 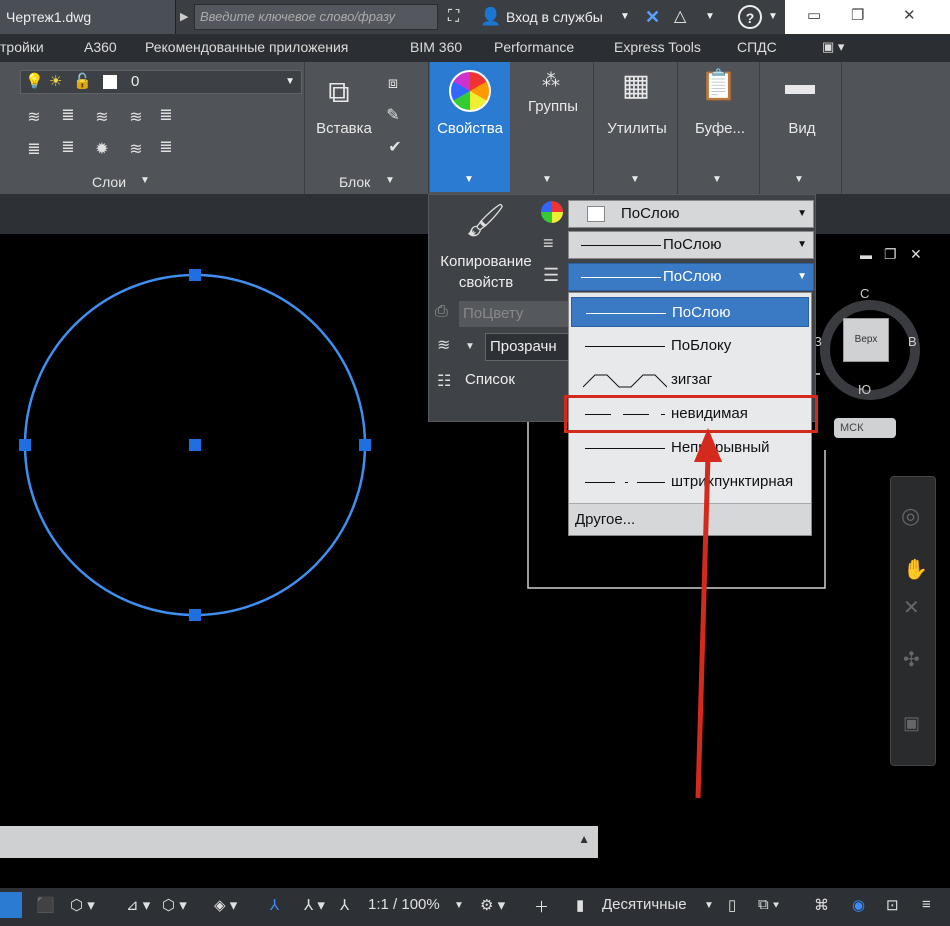 I want to click on close-viewport-icon: ✕, so click(x=916, y=254).